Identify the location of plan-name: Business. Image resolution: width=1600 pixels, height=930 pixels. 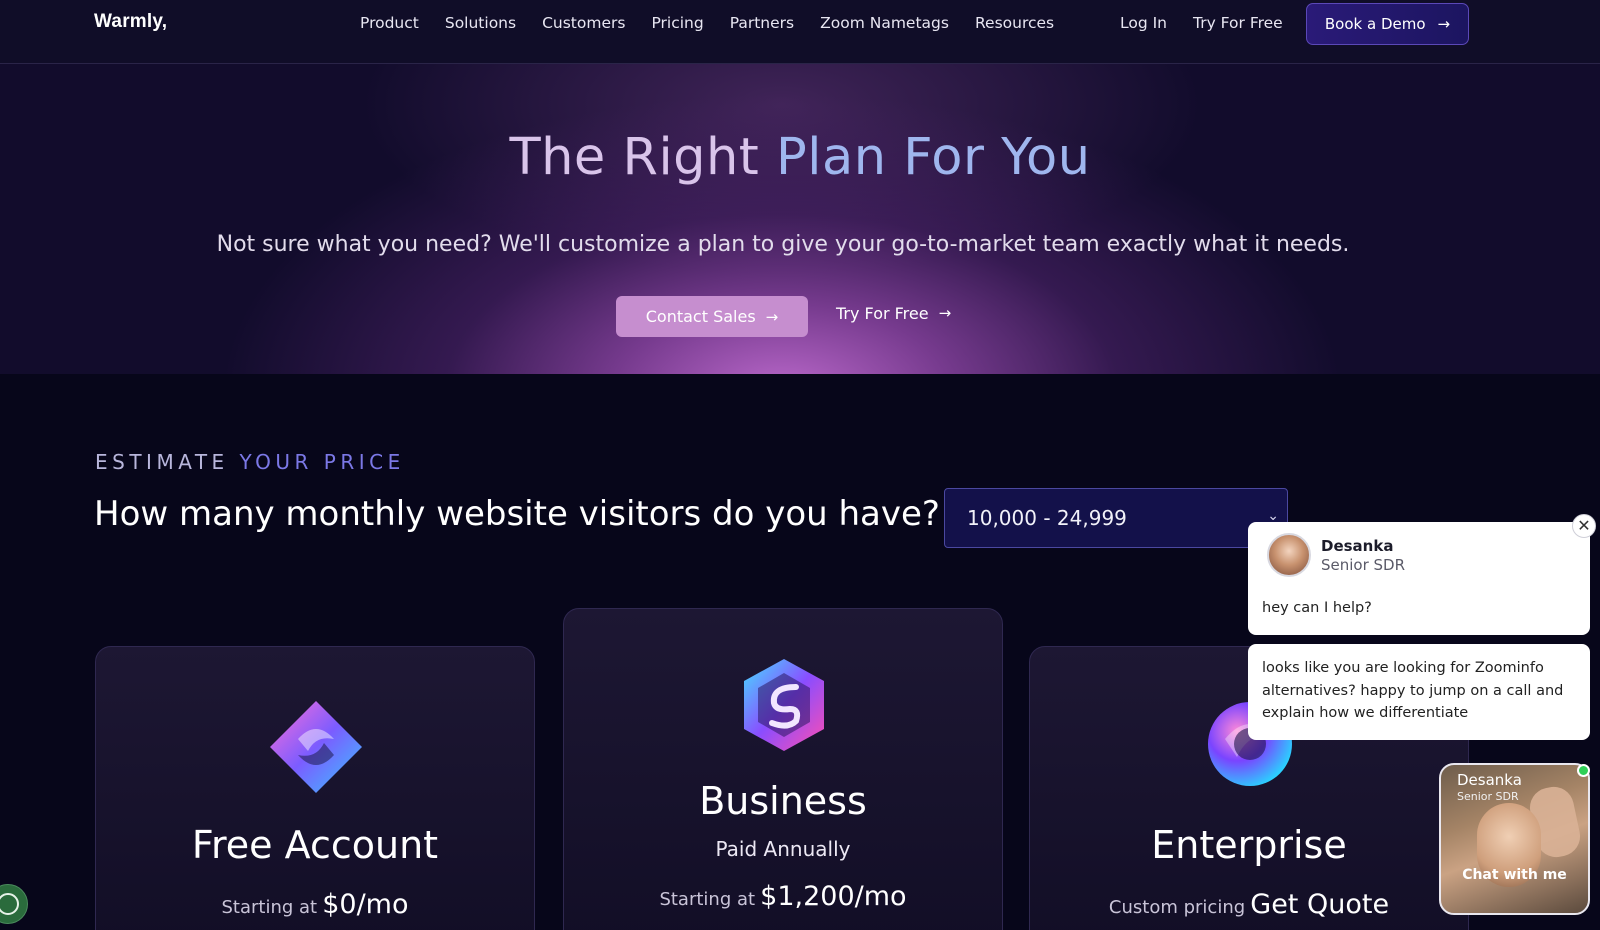
(783, 801).